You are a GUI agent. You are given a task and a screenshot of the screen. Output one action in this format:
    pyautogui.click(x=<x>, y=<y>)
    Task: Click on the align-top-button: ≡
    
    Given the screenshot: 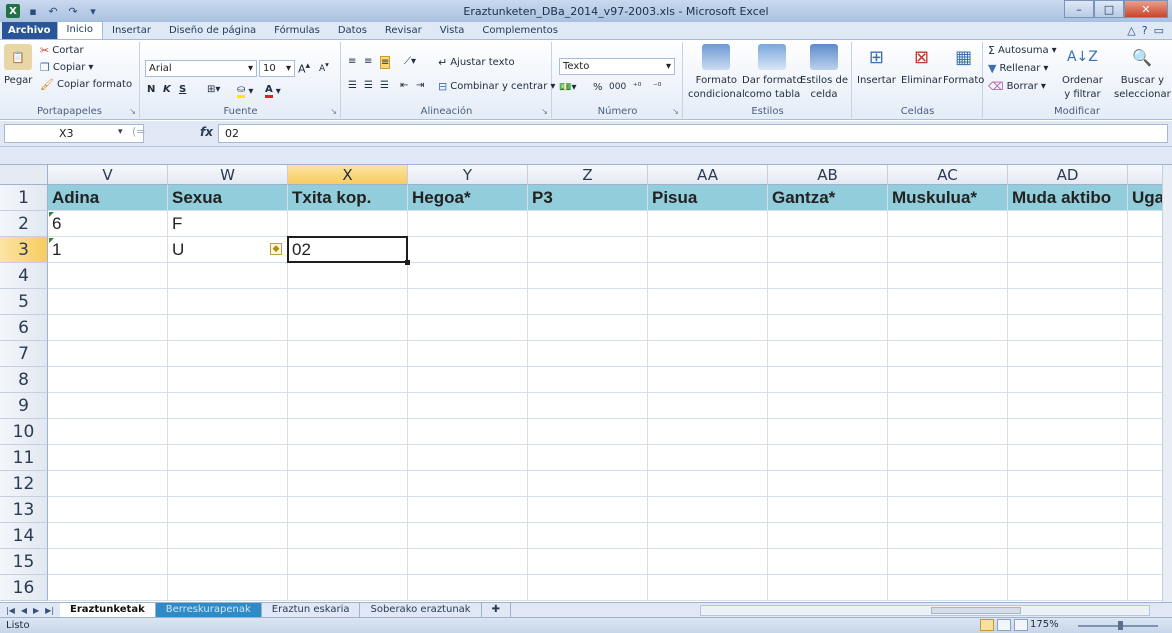 What is the action you would take?
    pyautogui.click(x=352, y=61)
    